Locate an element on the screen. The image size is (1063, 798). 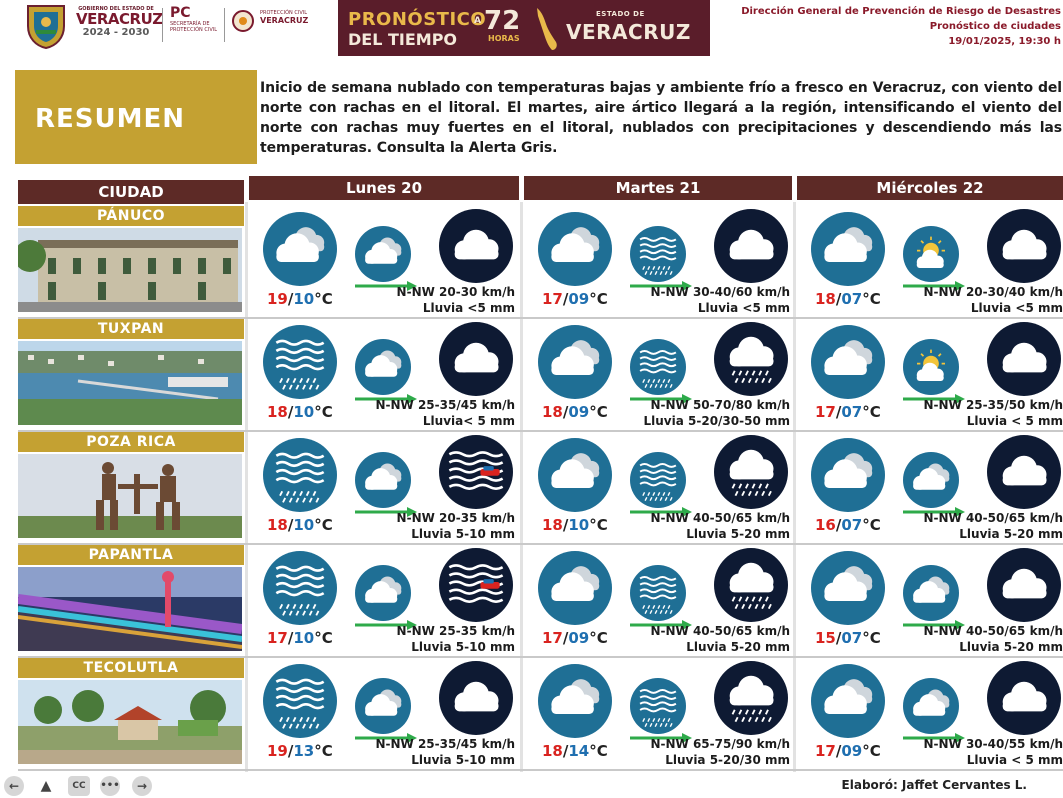
pc-veracruz-logo: PROTECCIÓN CIVIL VERACRUZ is located at coordinates (290, 18).